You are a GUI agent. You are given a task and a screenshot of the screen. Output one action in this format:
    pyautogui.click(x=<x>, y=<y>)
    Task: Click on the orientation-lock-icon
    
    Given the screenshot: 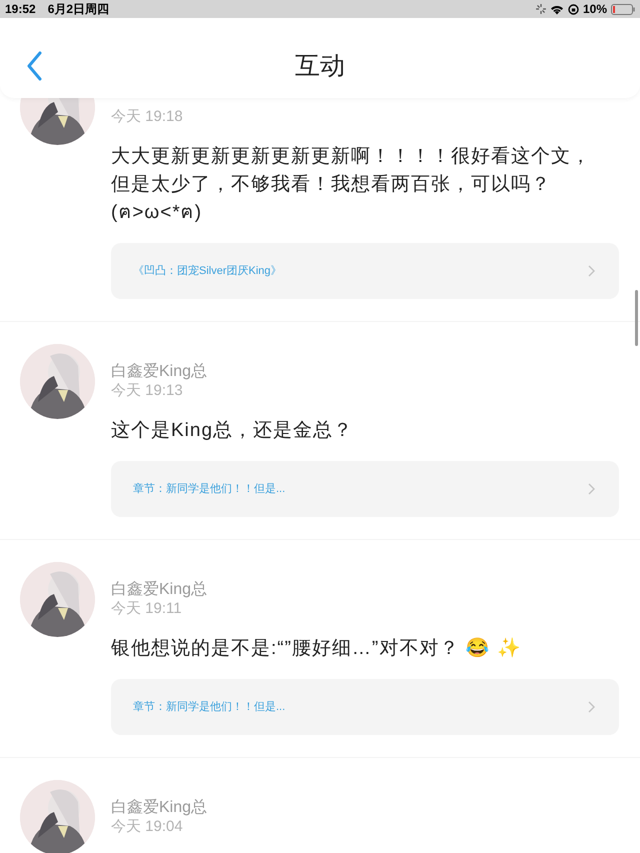 What is the action you would take?
    pyautogui.click(x=573, y=9)
    